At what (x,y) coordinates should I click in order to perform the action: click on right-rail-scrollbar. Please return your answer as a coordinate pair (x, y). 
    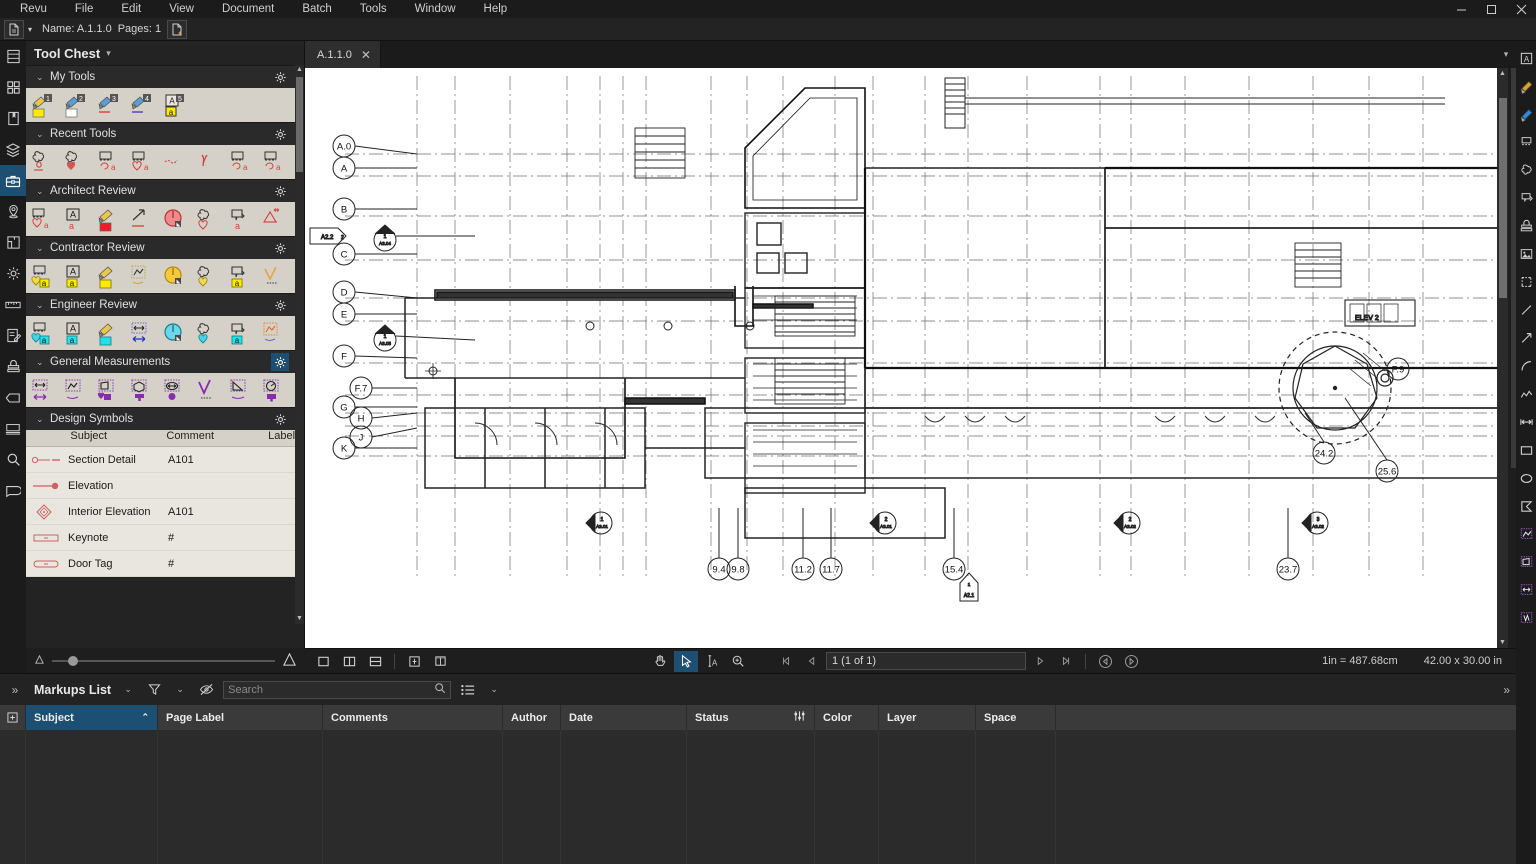
    Looking at the image, I should click on (1513, 268).